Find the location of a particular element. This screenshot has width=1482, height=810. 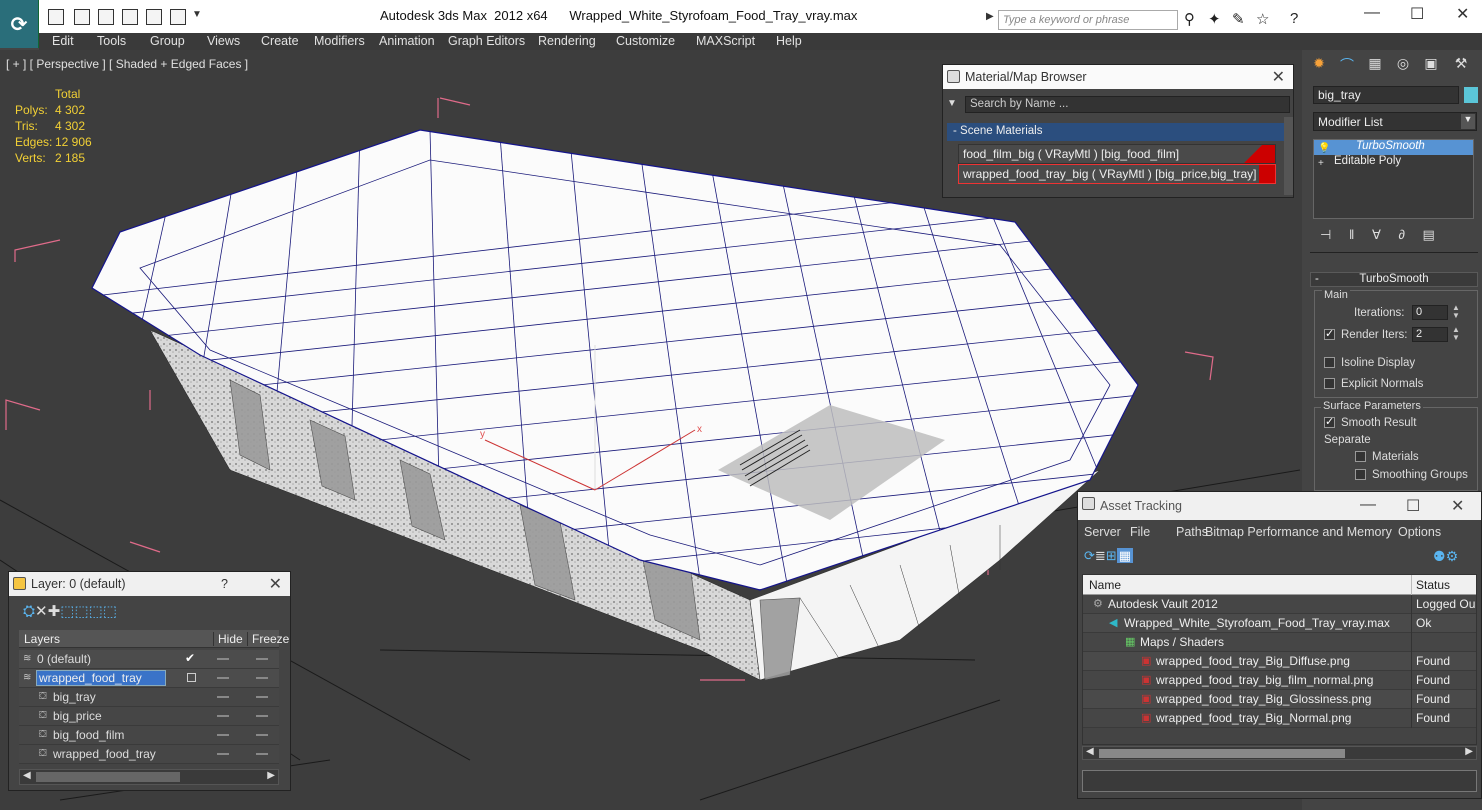

utilities-tab-icon: ⚒ is located at coordinates (1461, 64).